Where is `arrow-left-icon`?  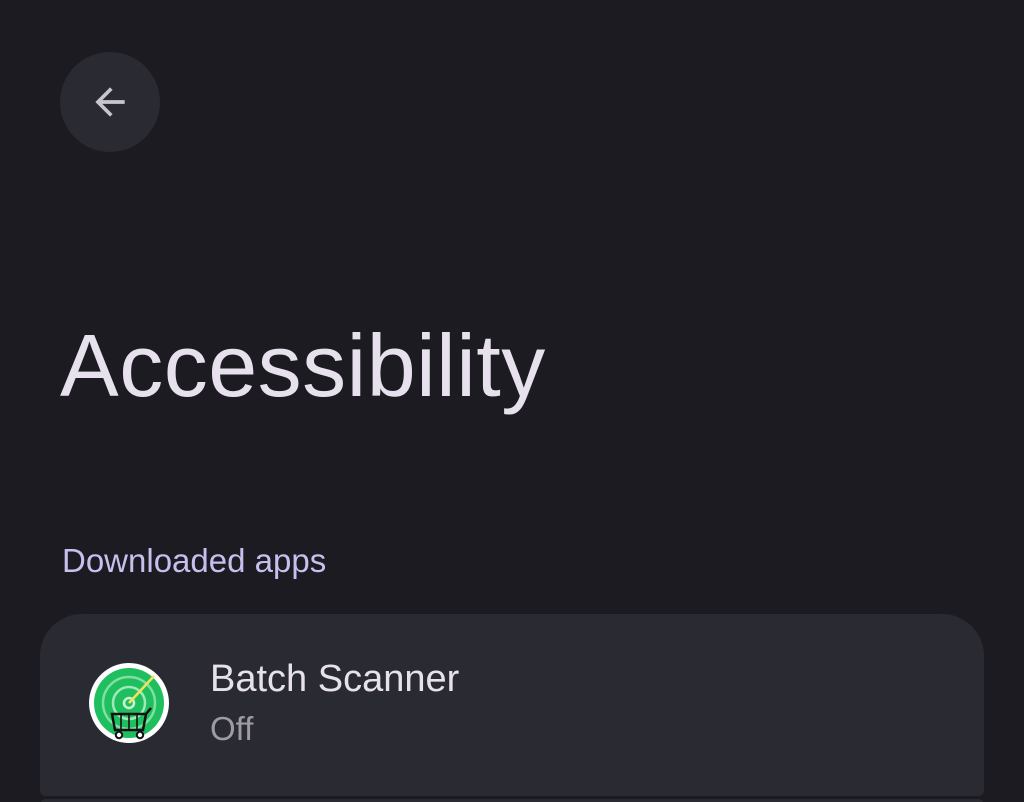 arrow-left-icon is located at coordinates (110, 102).